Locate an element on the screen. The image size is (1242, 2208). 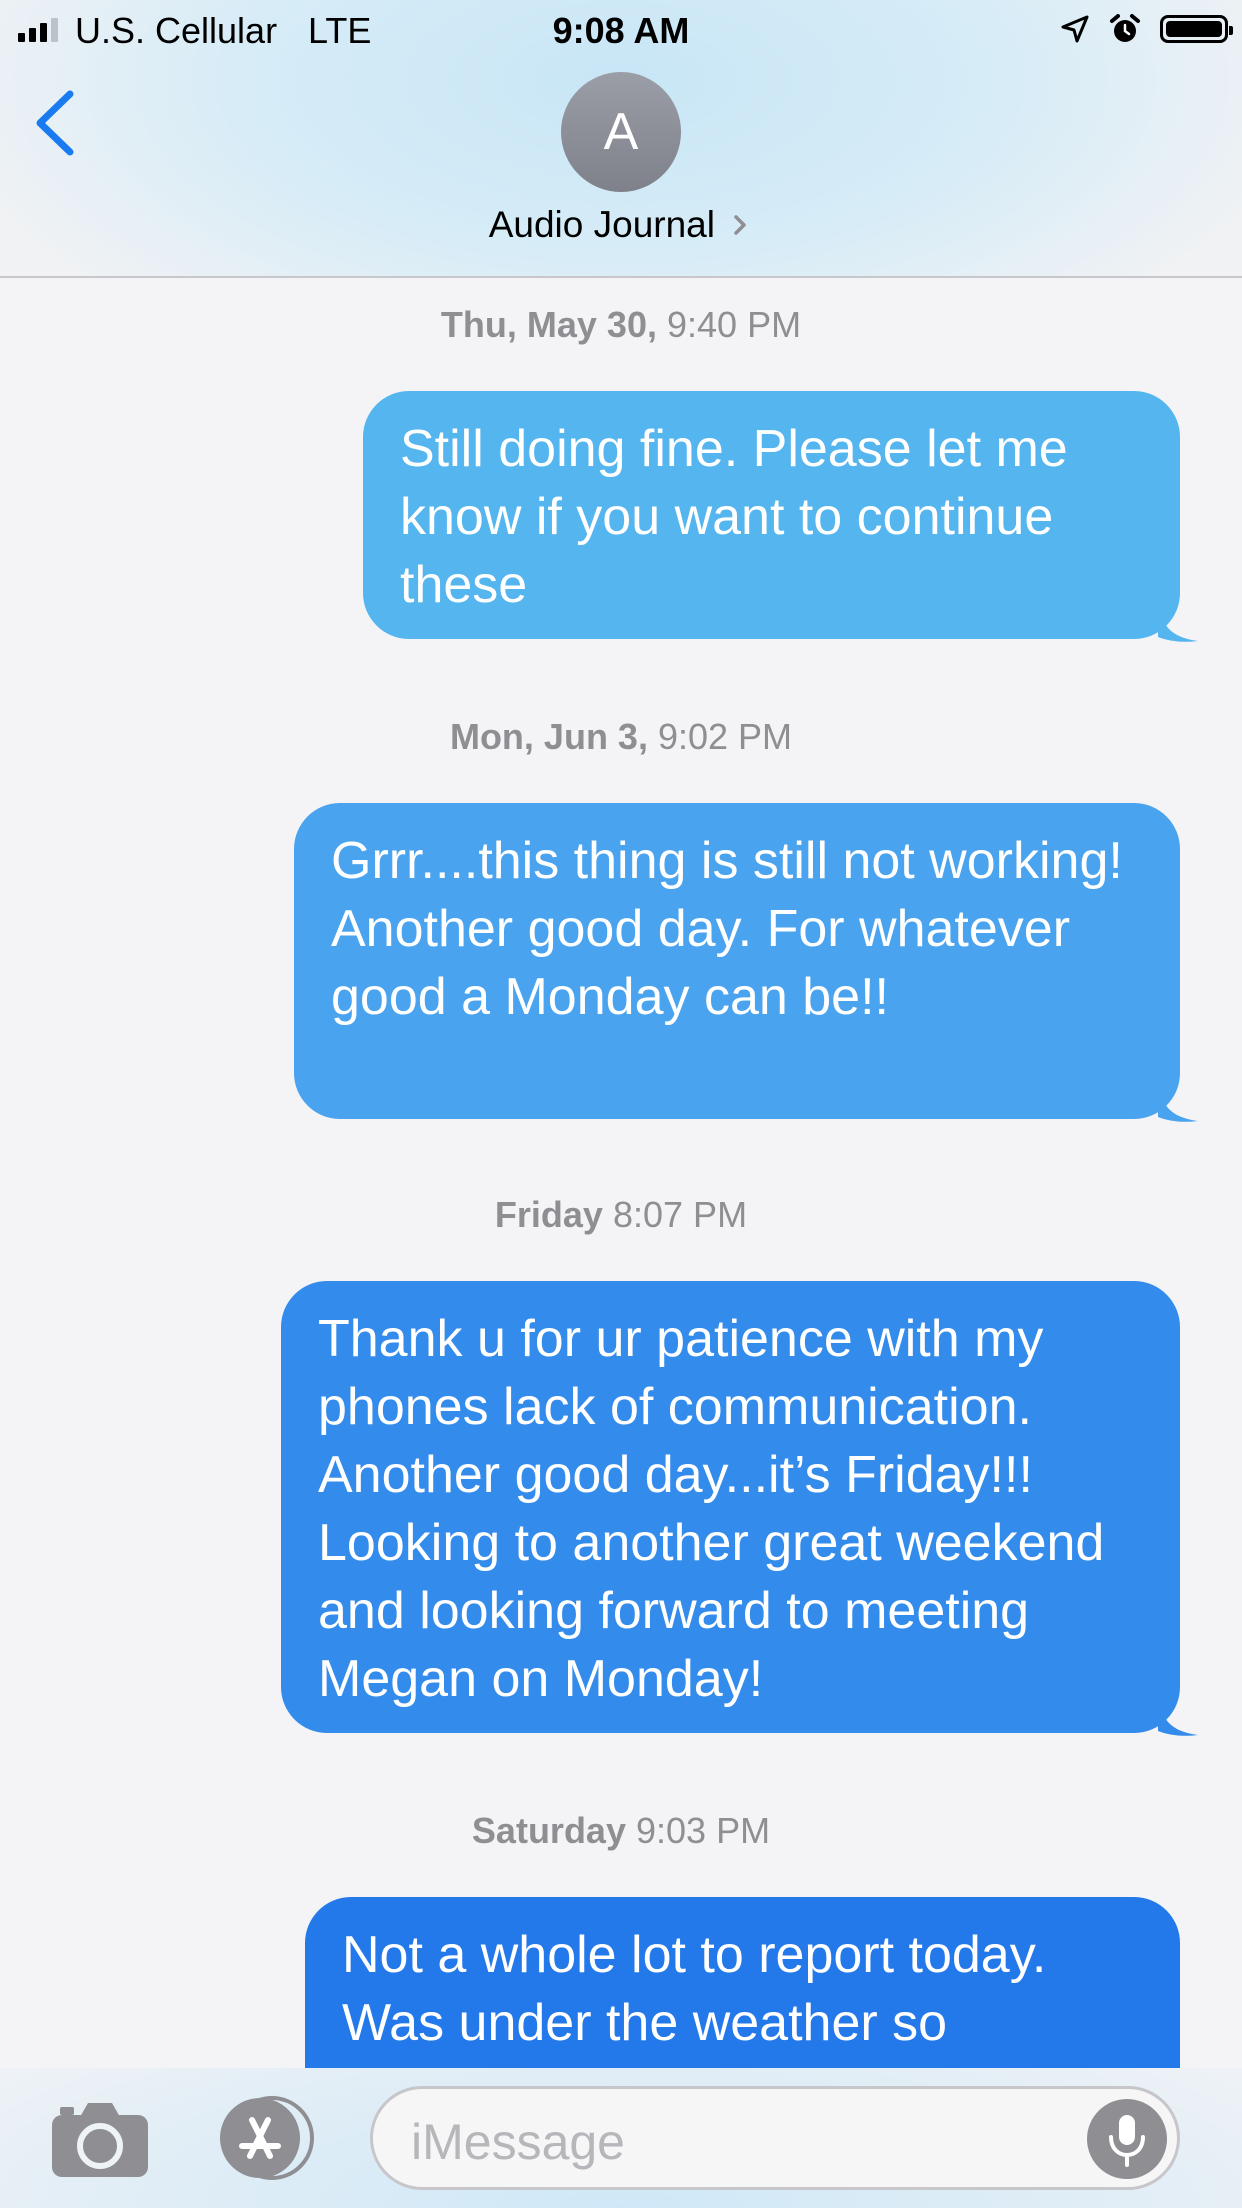
contact-name-button: Audio Journal is located at coordinates (621, 225).